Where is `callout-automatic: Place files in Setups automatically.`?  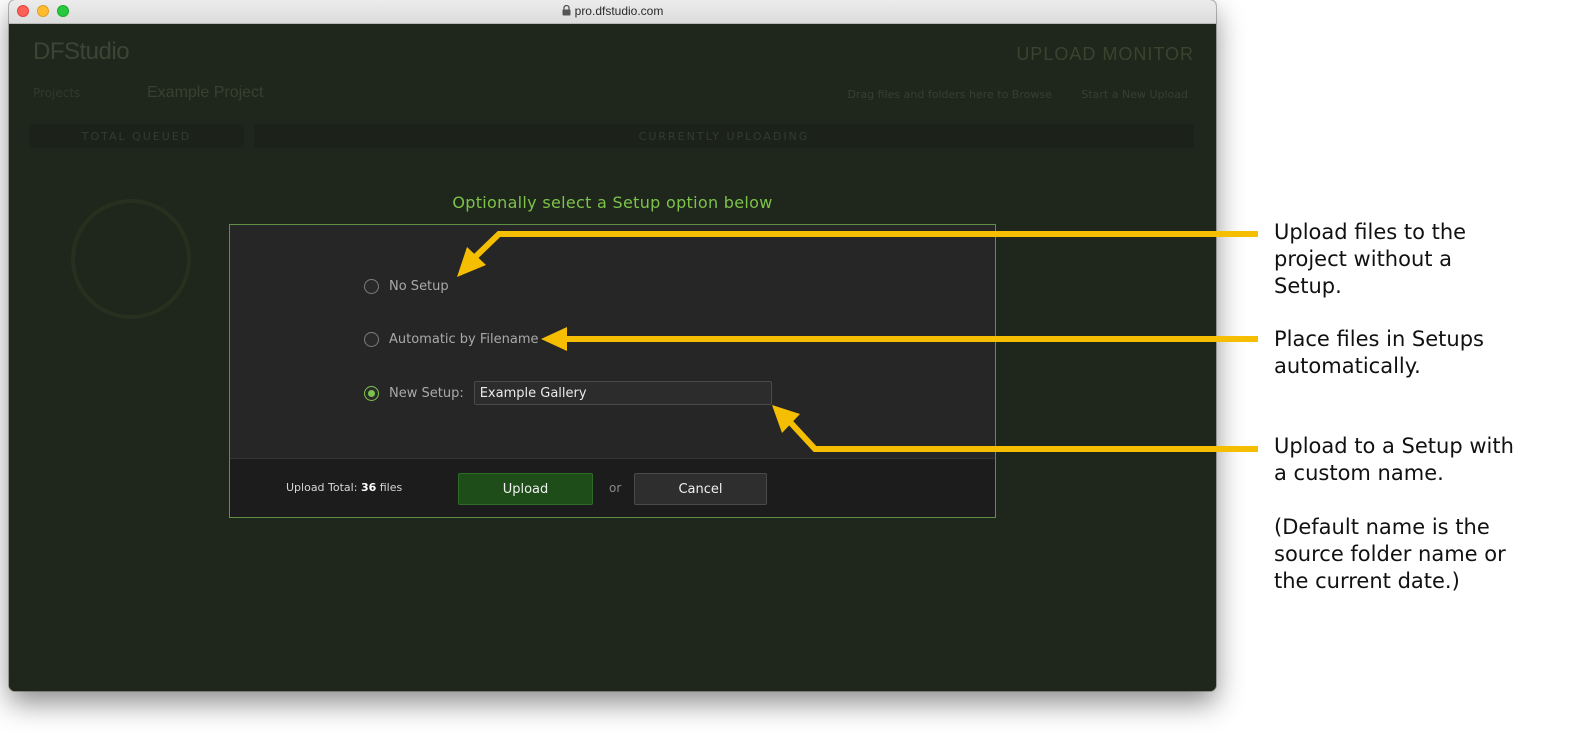
callout-automatic: Place files in Setups automatically. is located at coordinates (1379, 352).